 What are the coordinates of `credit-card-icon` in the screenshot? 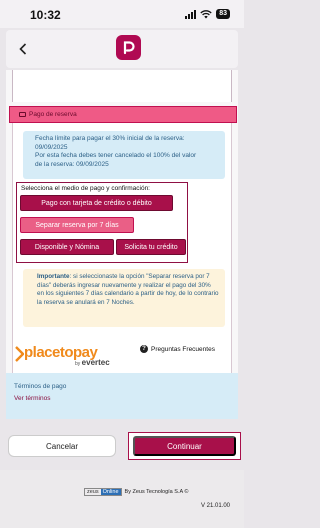 It's located at (22, 114).